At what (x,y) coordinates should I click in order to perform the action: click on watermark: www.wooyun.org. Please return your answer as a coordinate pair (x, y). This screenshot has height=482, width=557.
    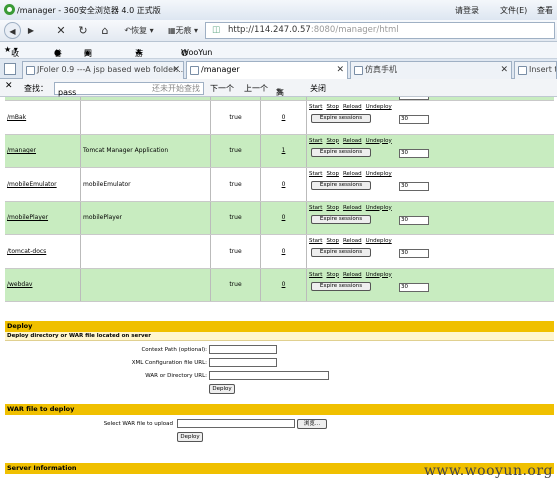
    Looking at the image, I should click on (488, 471).